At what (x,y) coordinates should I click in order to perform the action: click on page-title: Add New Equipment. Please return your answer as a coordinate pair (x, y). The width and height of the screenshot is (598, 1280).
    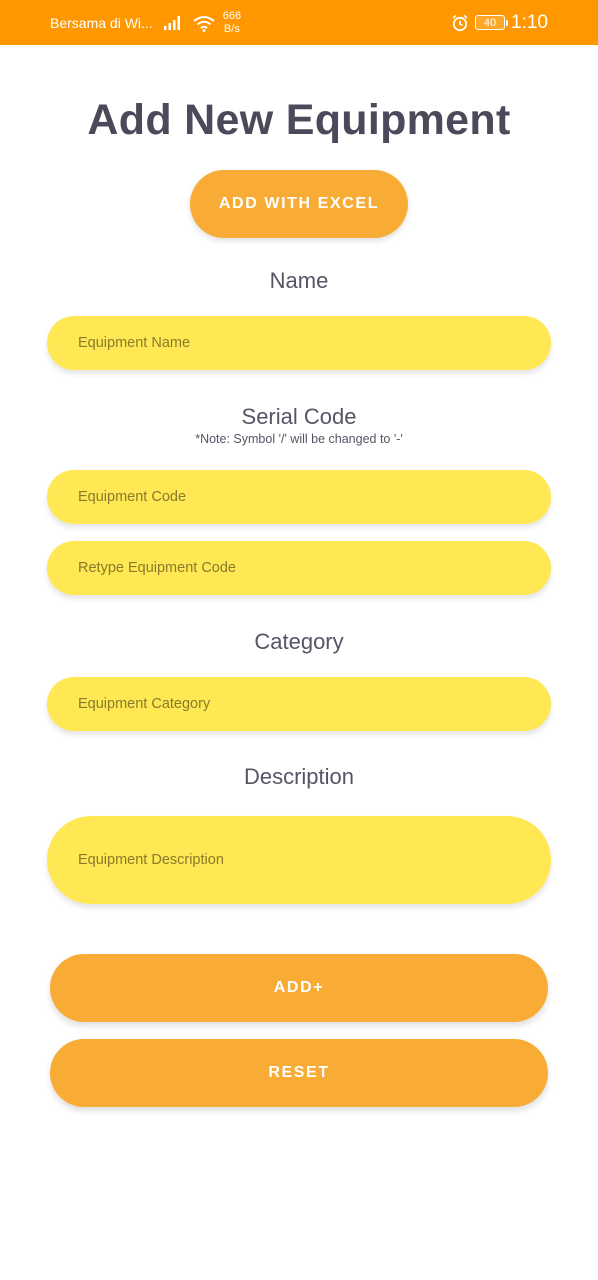
    Looking at the image, I should click on (299, 120).